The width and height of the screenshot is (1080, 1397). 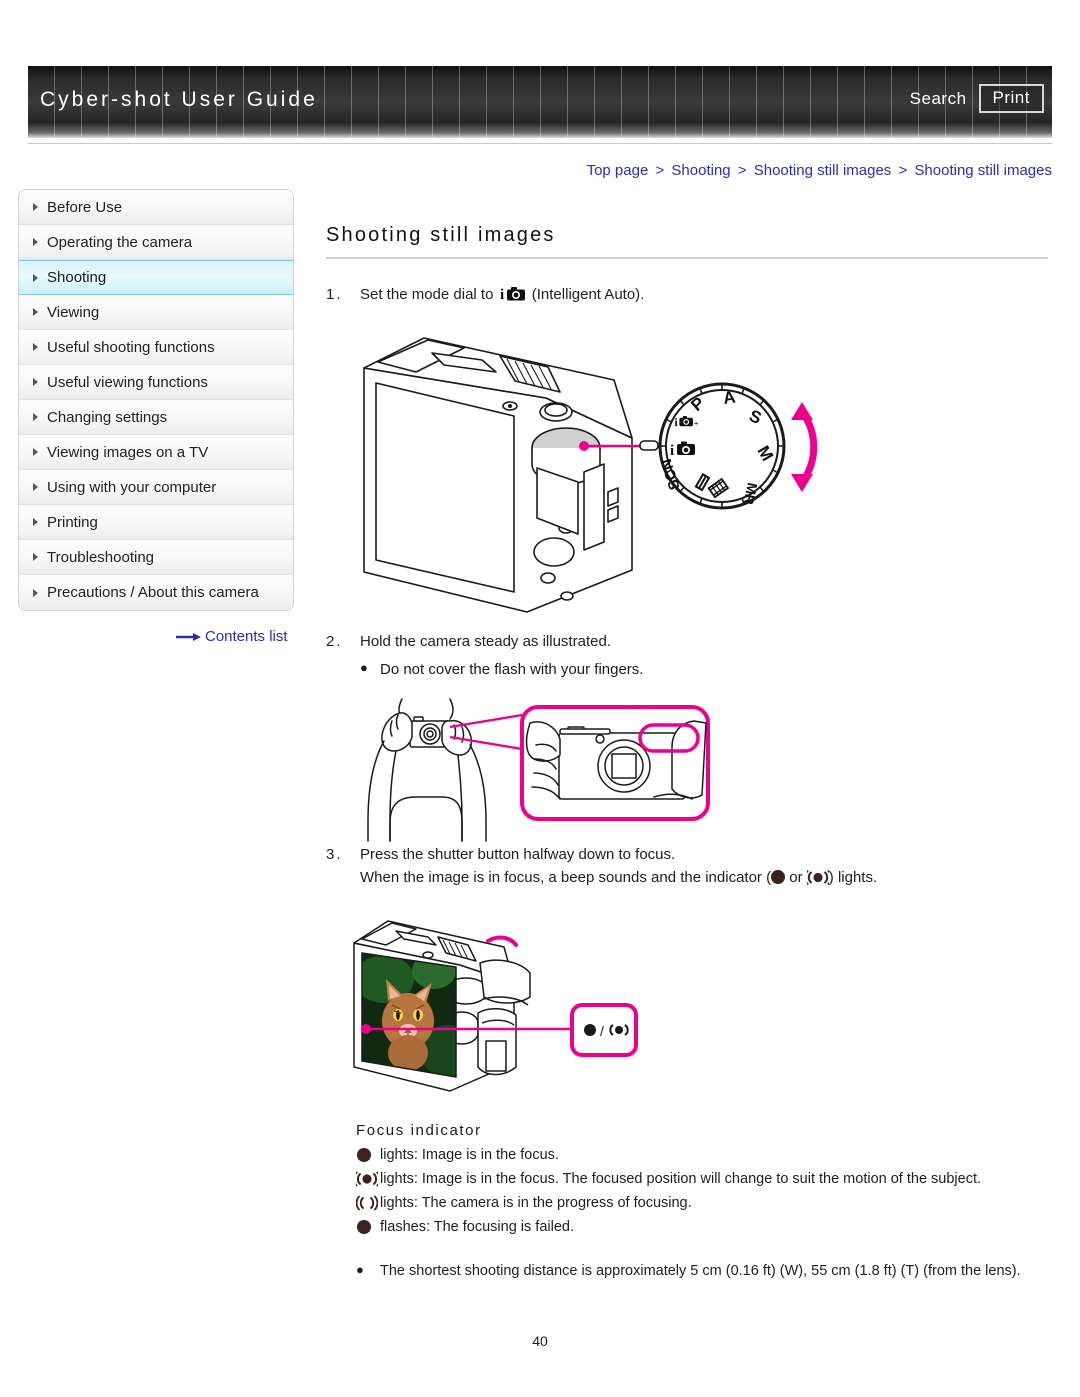 What do you see at coordinates (334, 294) in the screenshot?
I see `step-1-number: 1.` at bounding box center [334, 294].